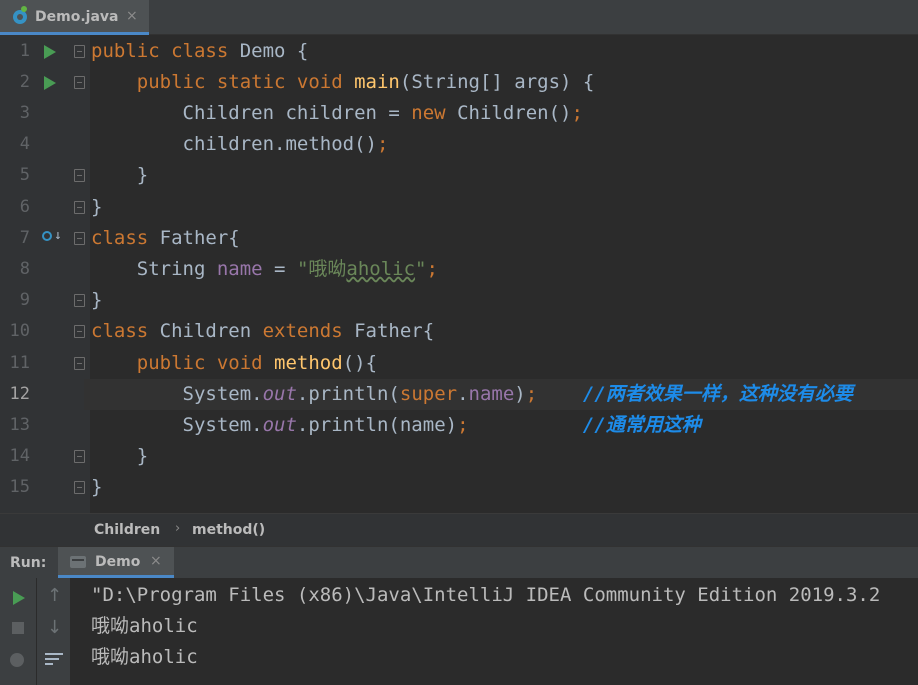 The width and height of the screenshot is (918, 685). Describe the element at coordinates (58, 235) in the screenshot. I see `implemented-arrow-icon: ↓` at that location.